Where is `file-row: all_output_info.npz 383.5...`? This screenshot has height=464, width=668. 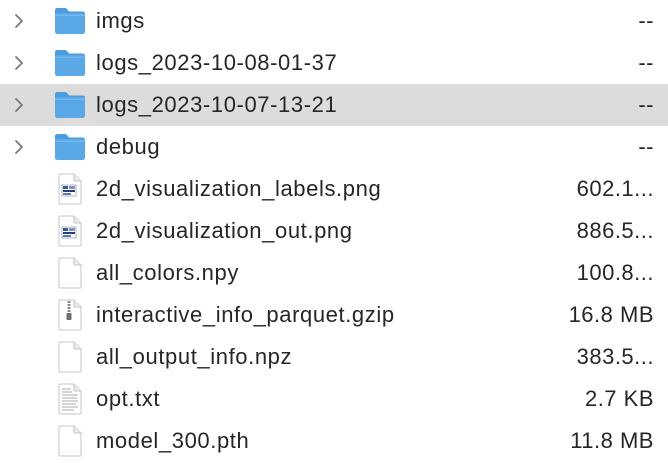 file-row: all_output_info.npz 383.5... is located at coordinates (334, 357).